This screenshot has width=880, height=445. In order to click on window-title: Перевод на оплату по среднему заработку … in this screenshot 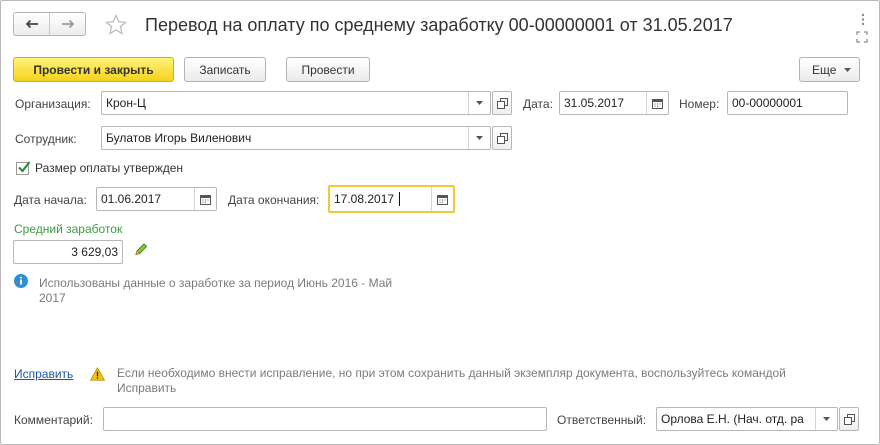, I will do `click(439, 25)`.